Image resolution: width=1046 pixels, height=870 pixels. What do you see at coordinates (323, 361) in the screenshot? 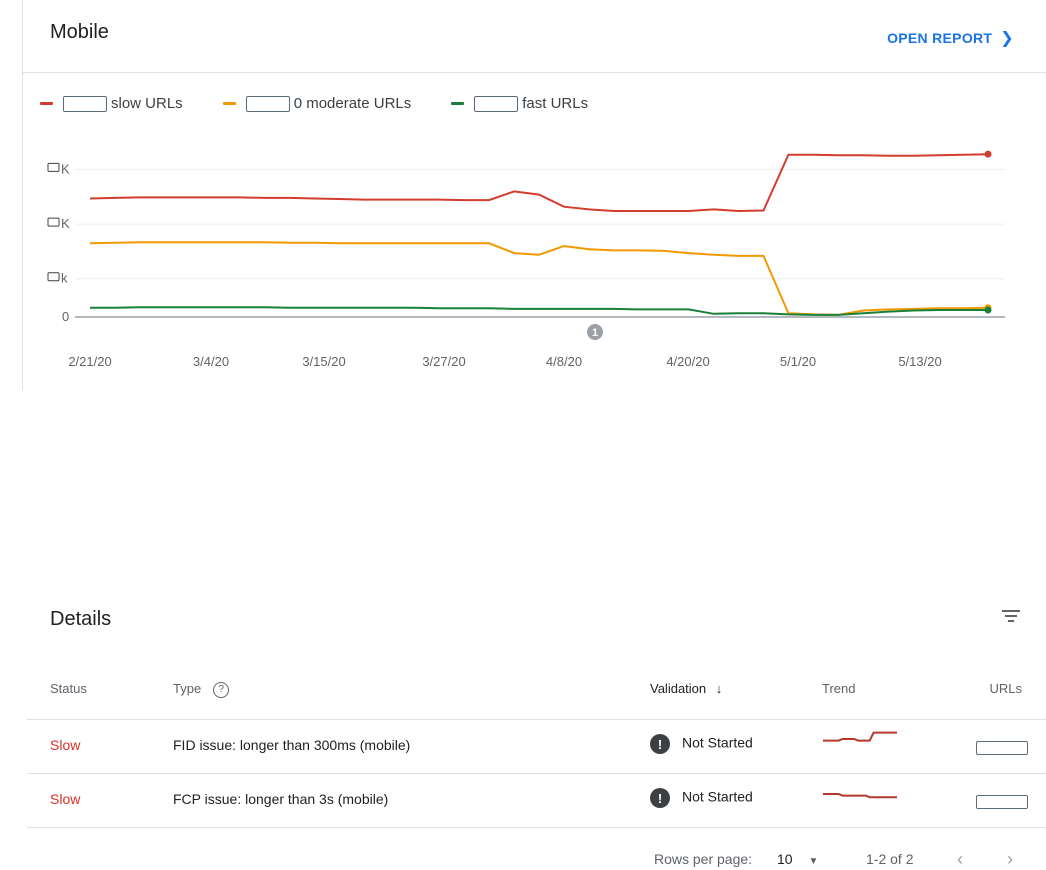
I see `x-tick-label: 3/15/20` at bounding box center [323, 361].